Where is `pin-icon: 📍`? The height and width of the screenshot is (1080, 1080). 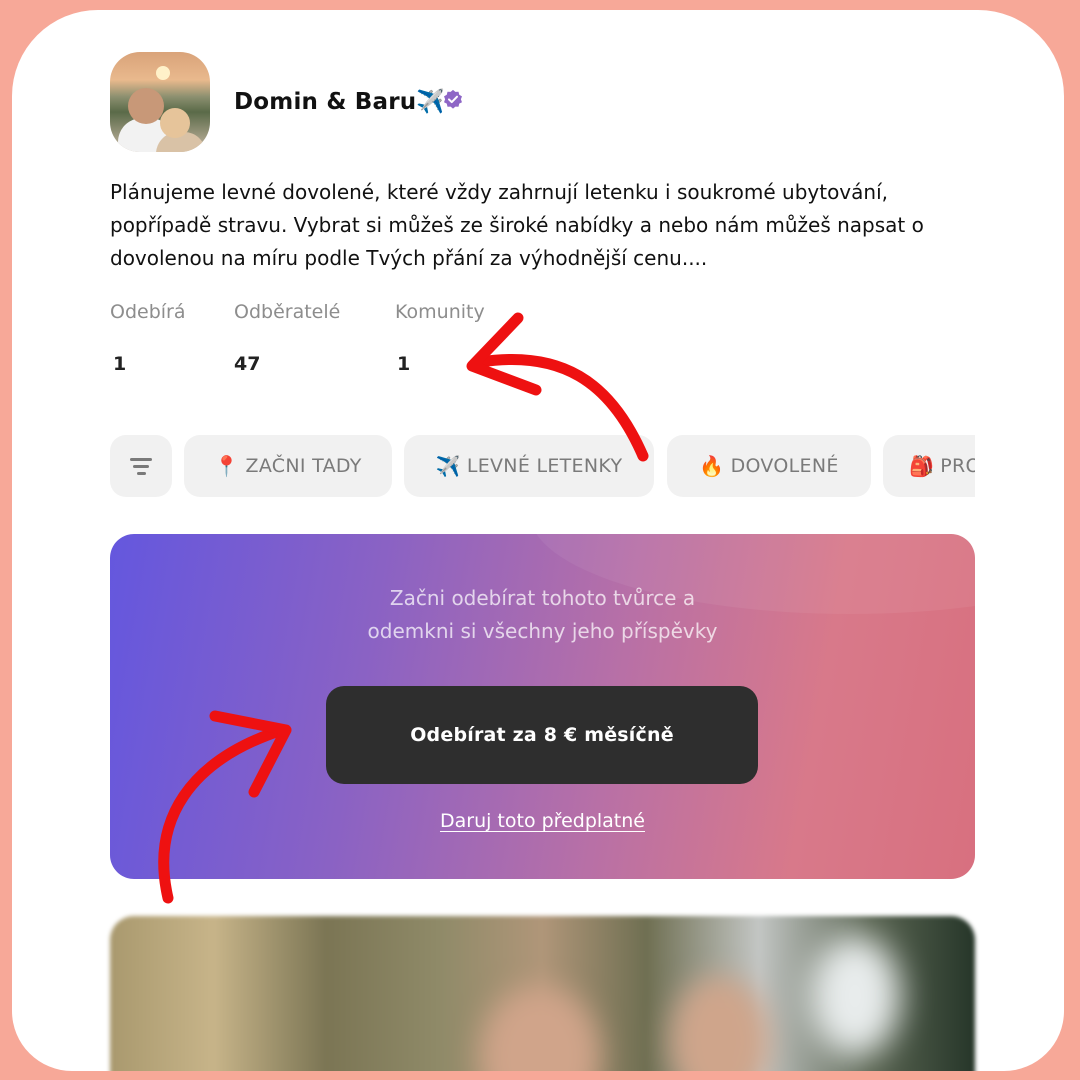
pin-icon: 📍 is located at coordinates (227, 466).